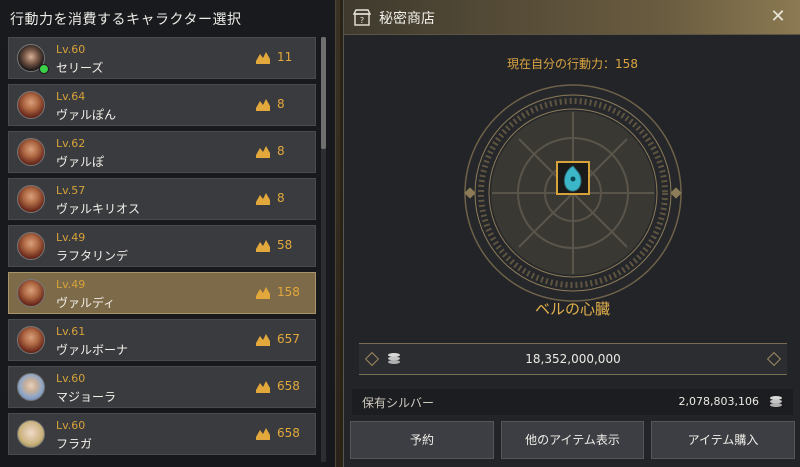  I want to click on owned-silver-value: 2,078,803,106, so click(718, 401).